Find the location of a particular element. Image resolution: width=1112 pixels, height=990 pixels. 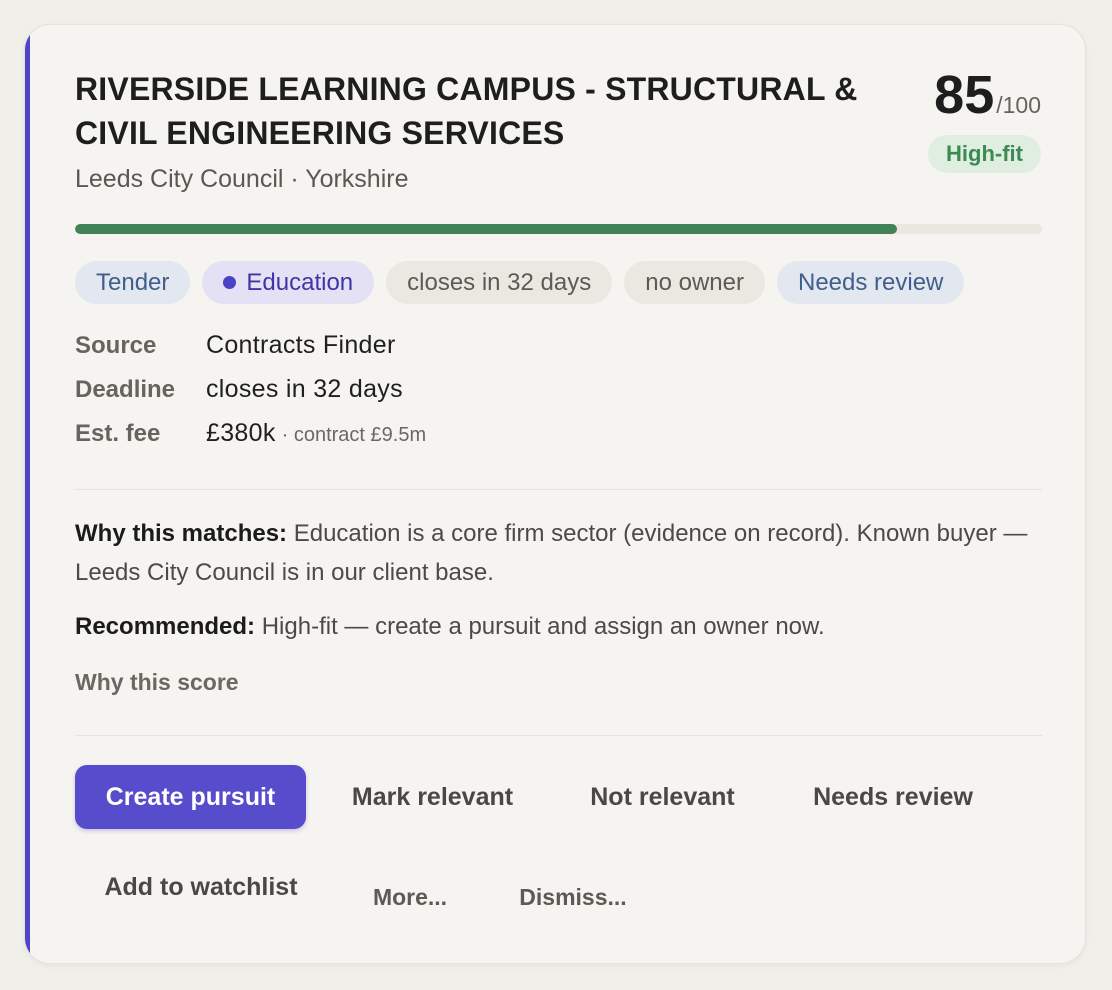

detail-label: Est. fee is located at coordinates (118, 433).